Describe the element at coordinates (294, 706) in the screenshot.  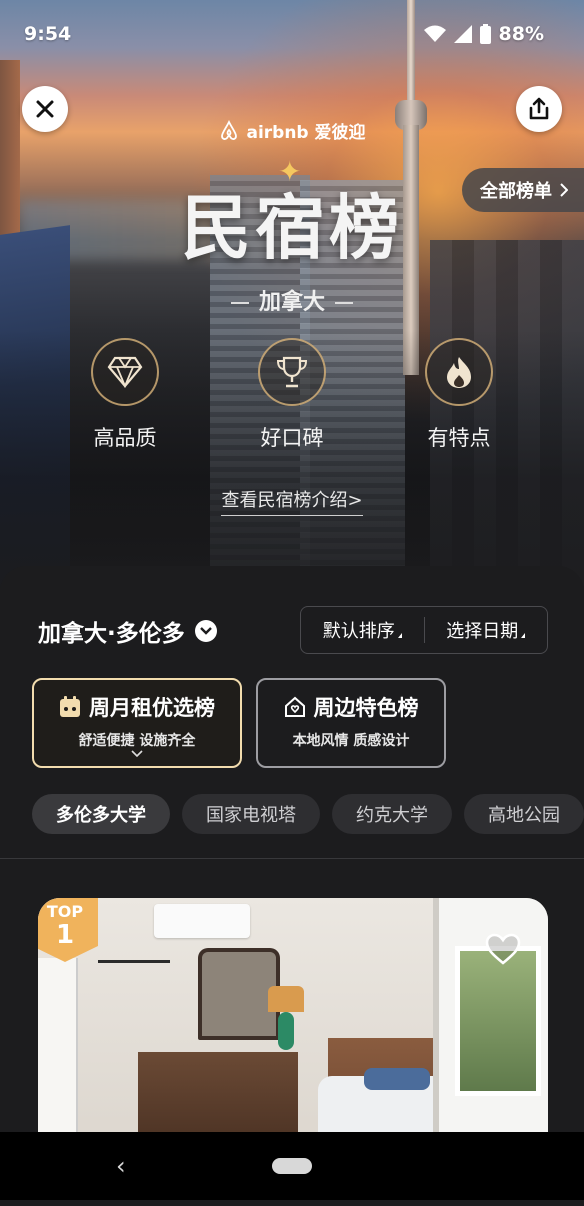
I see `house-icon` at that location.